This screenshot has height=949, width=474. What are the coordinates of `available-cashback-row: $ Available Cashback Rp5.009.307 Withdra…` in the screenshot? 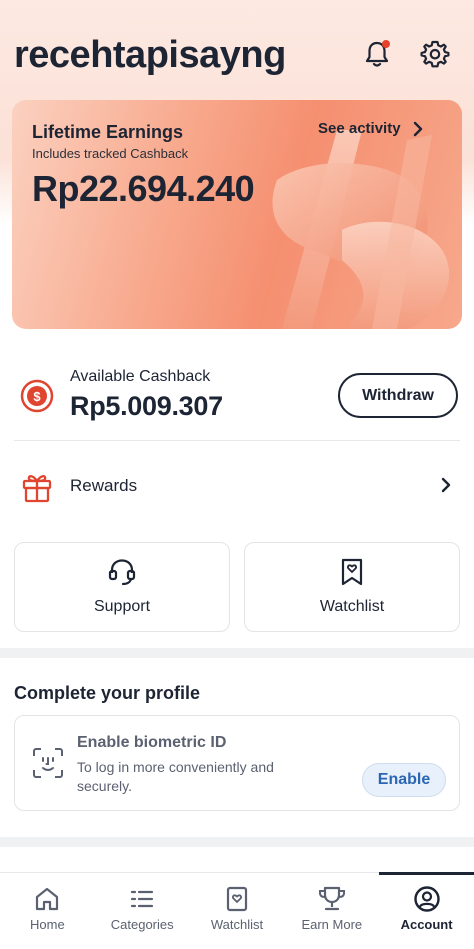 It's located at (237, 398).